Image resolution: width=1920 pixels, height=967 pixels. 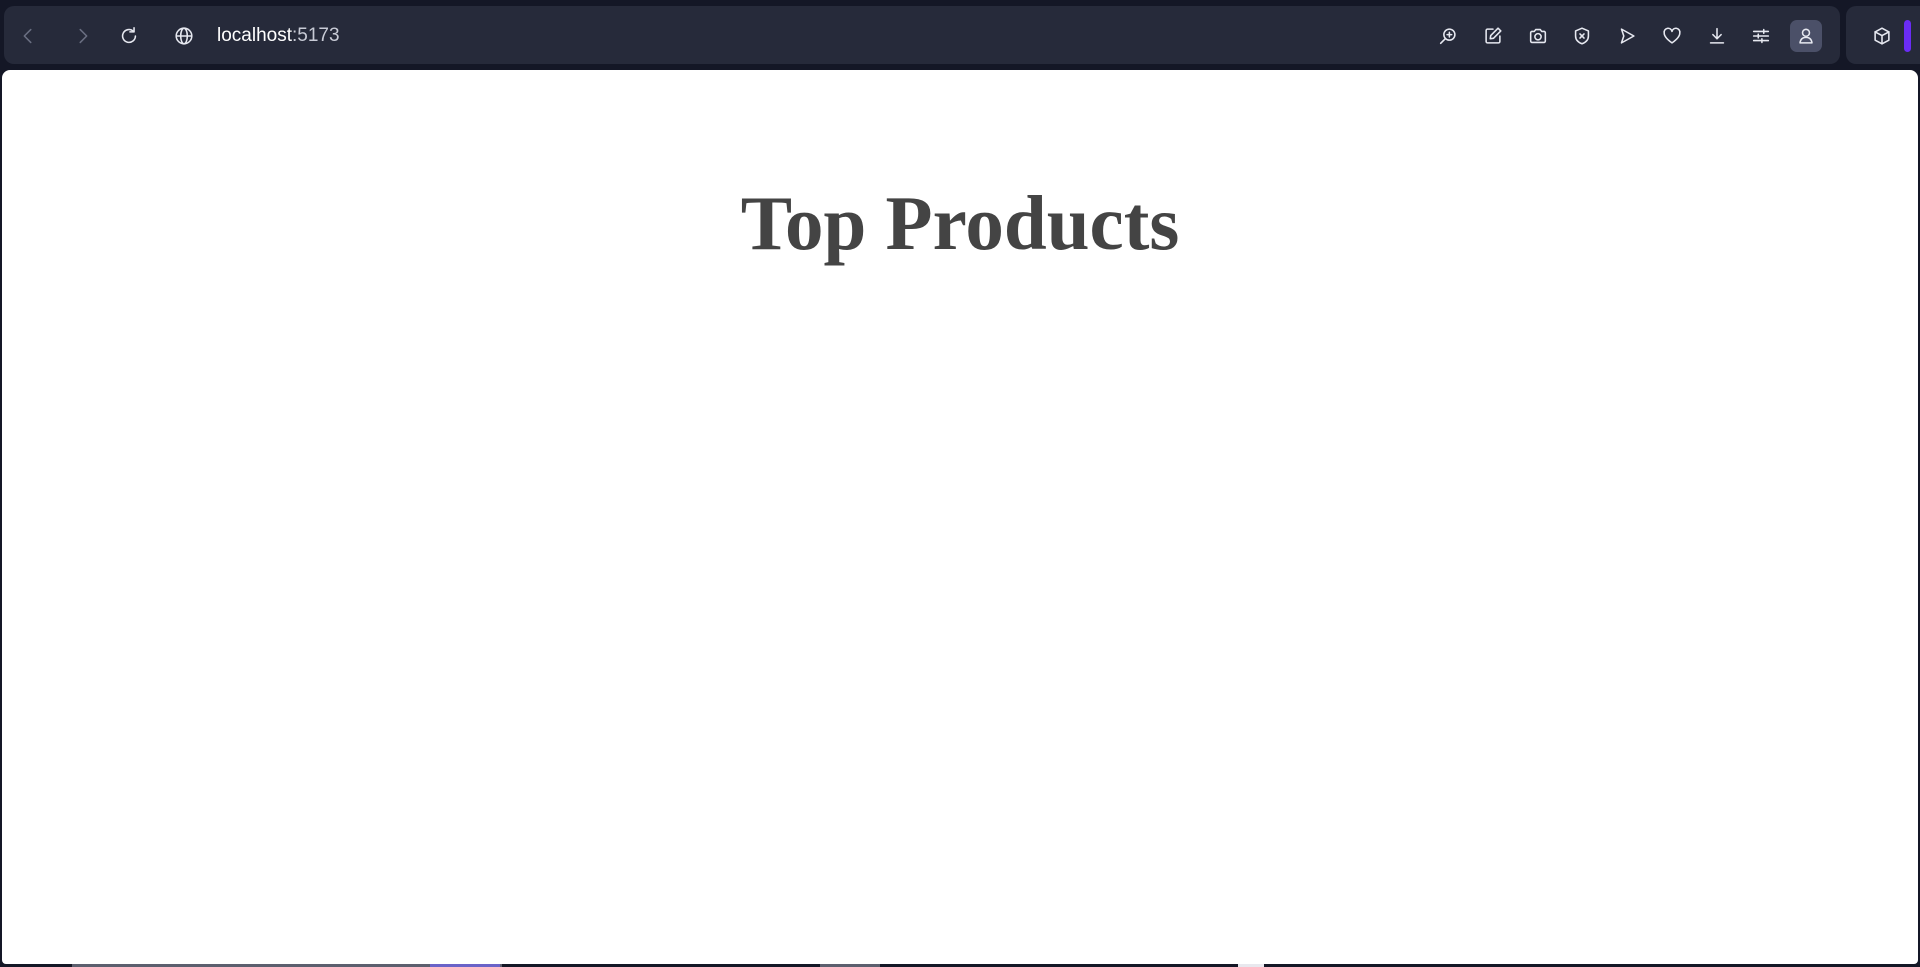 I want to click on camera-icon, so click(x=1538, y=36).